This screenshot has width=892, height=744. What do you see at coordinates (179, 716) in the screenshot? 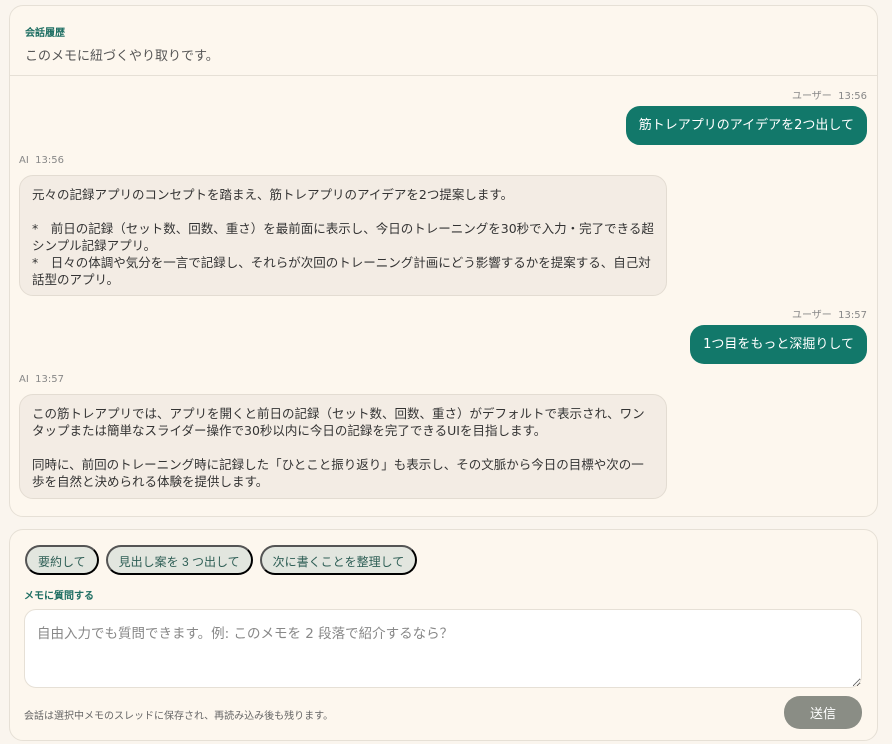
I see `save-note: 会話は選択中メモのスレッドに保存され、再読み込み後も残ります。` at bounding box center [179, 716].